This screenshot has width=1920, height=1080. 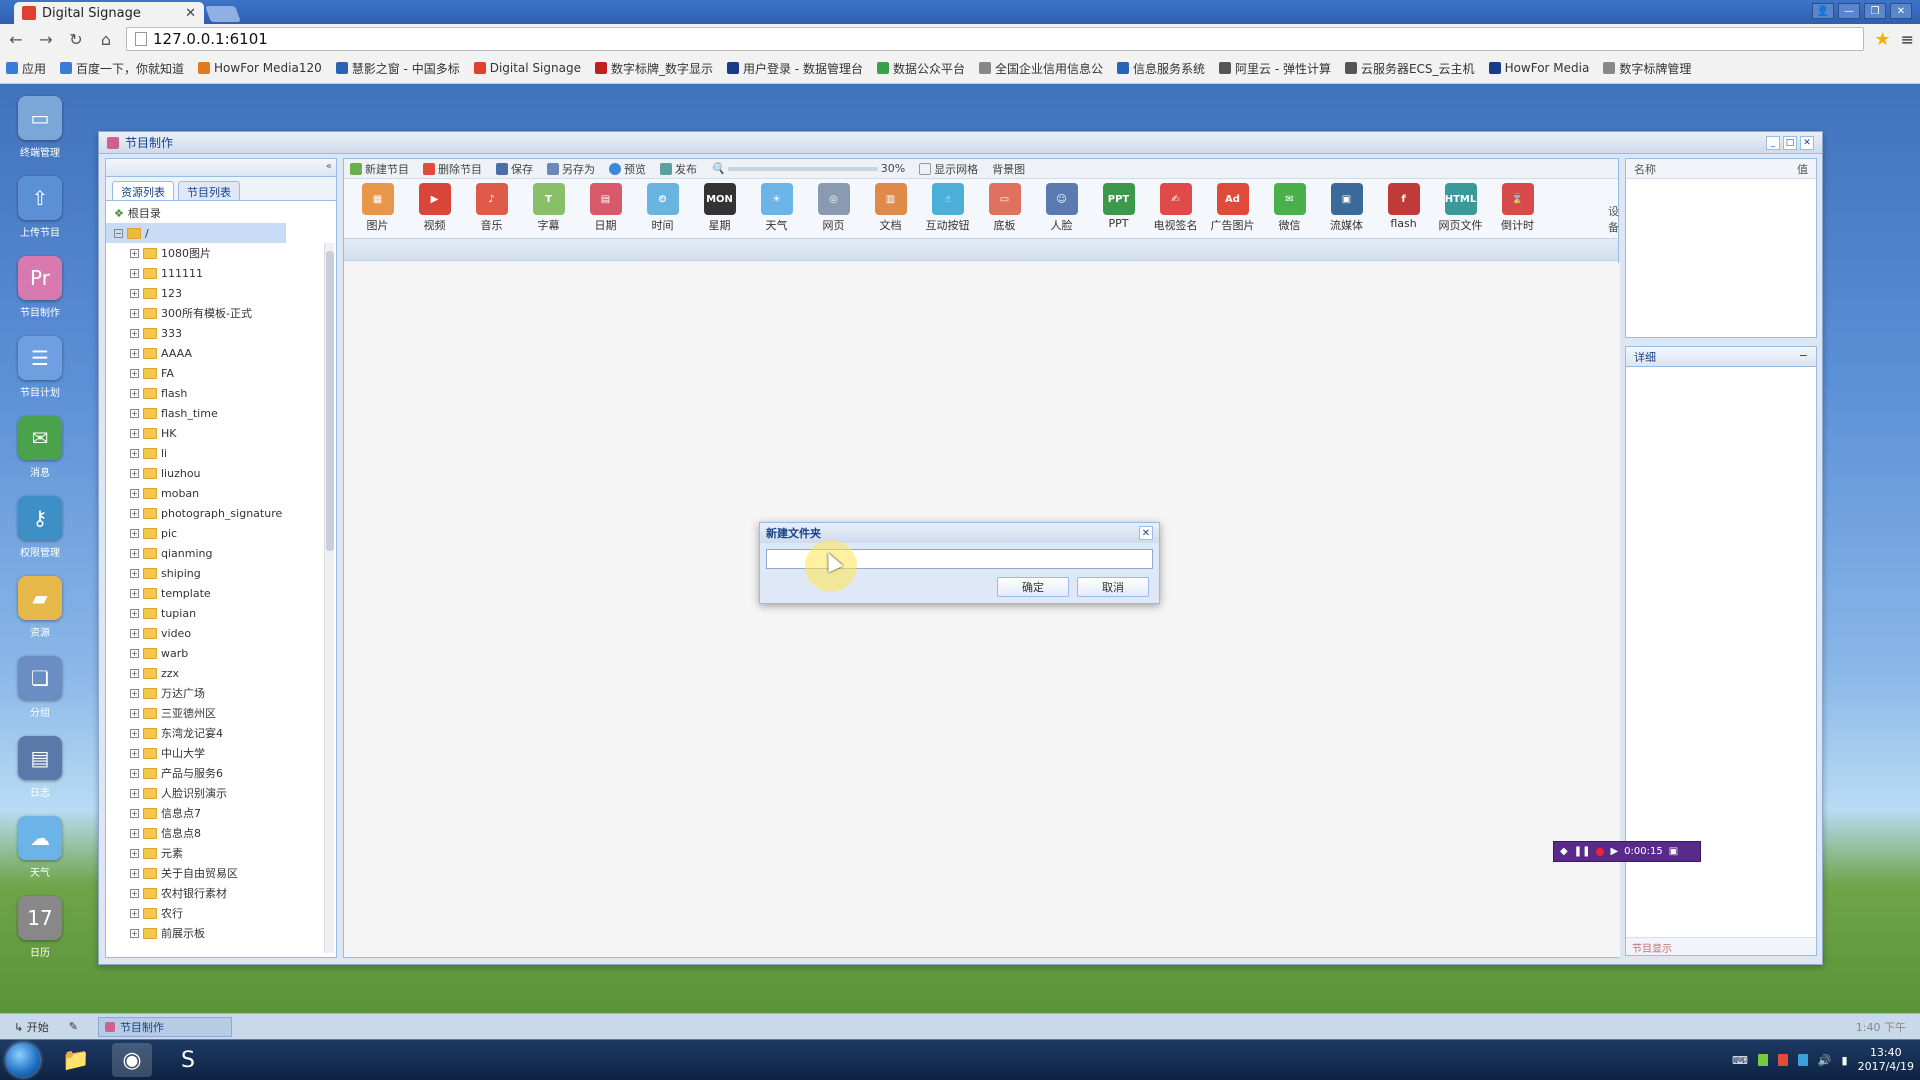 I want to click on close-tab-icon: ✕, so click(x=190, y=13).